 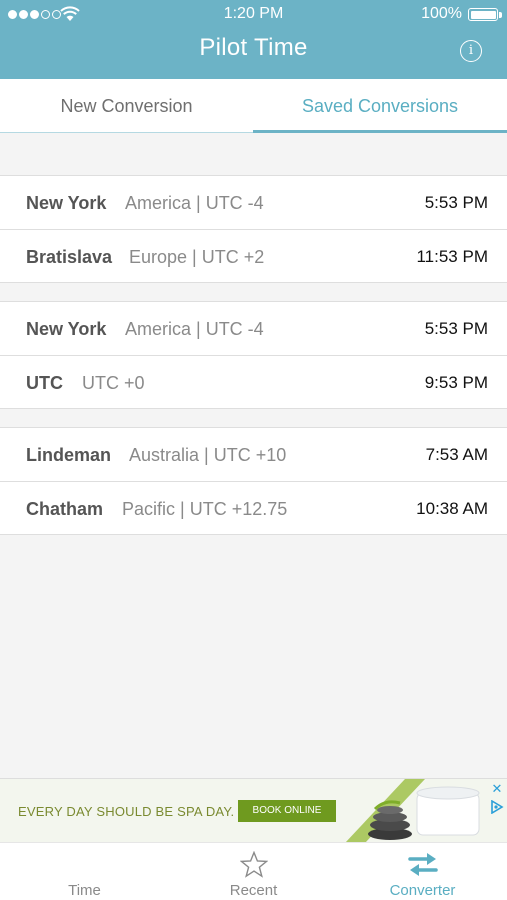 What do you see at coordinates (452, 256) in the screenshot?
I see `converted-time: 11:53 PM` at bounding box center [452, 256].